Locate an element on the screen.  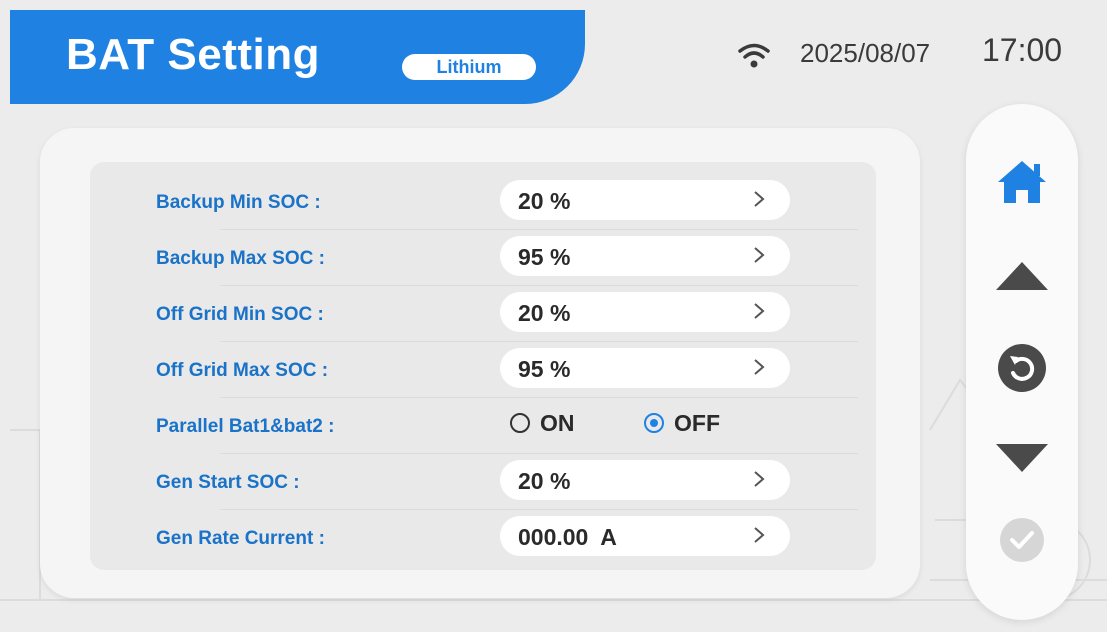
setting-row-gen-start-soc: Gen Start SOC : 20 % is located at coordinates (483, 482).